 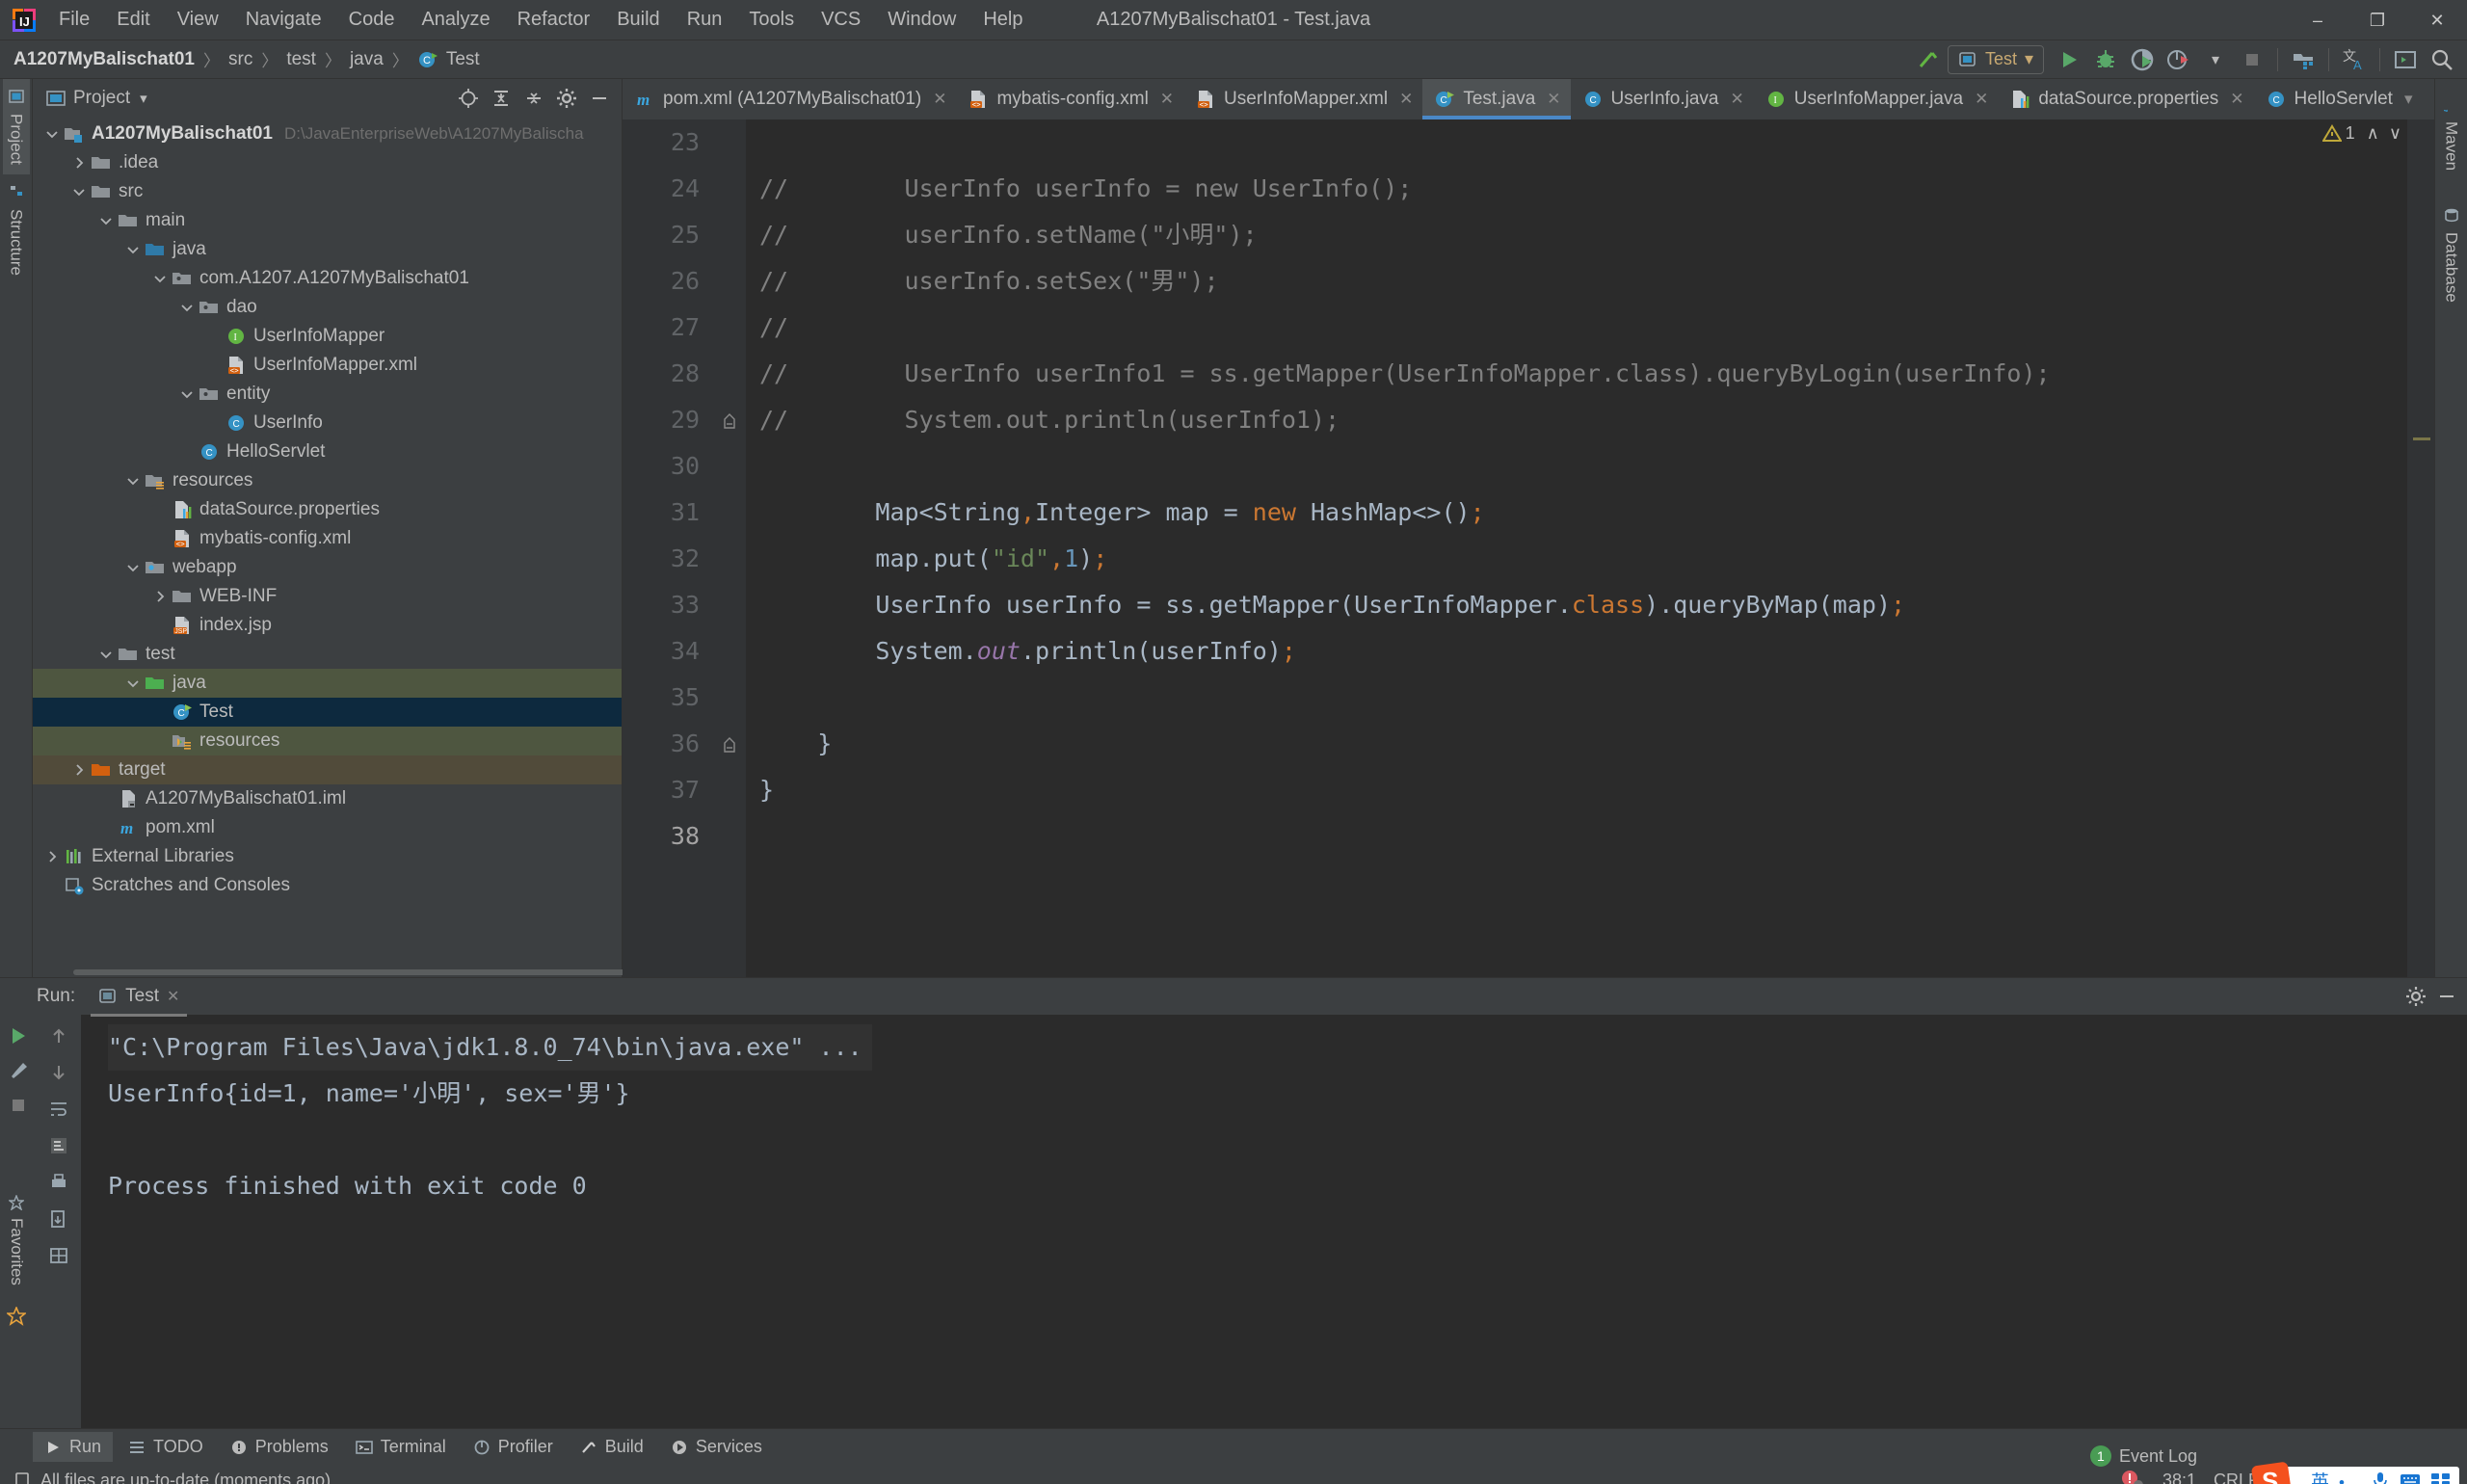 What do you see at coordinates (2405, 59) in the screenshot?
I see `terminal-icon` at bounding box center [2405, 59].